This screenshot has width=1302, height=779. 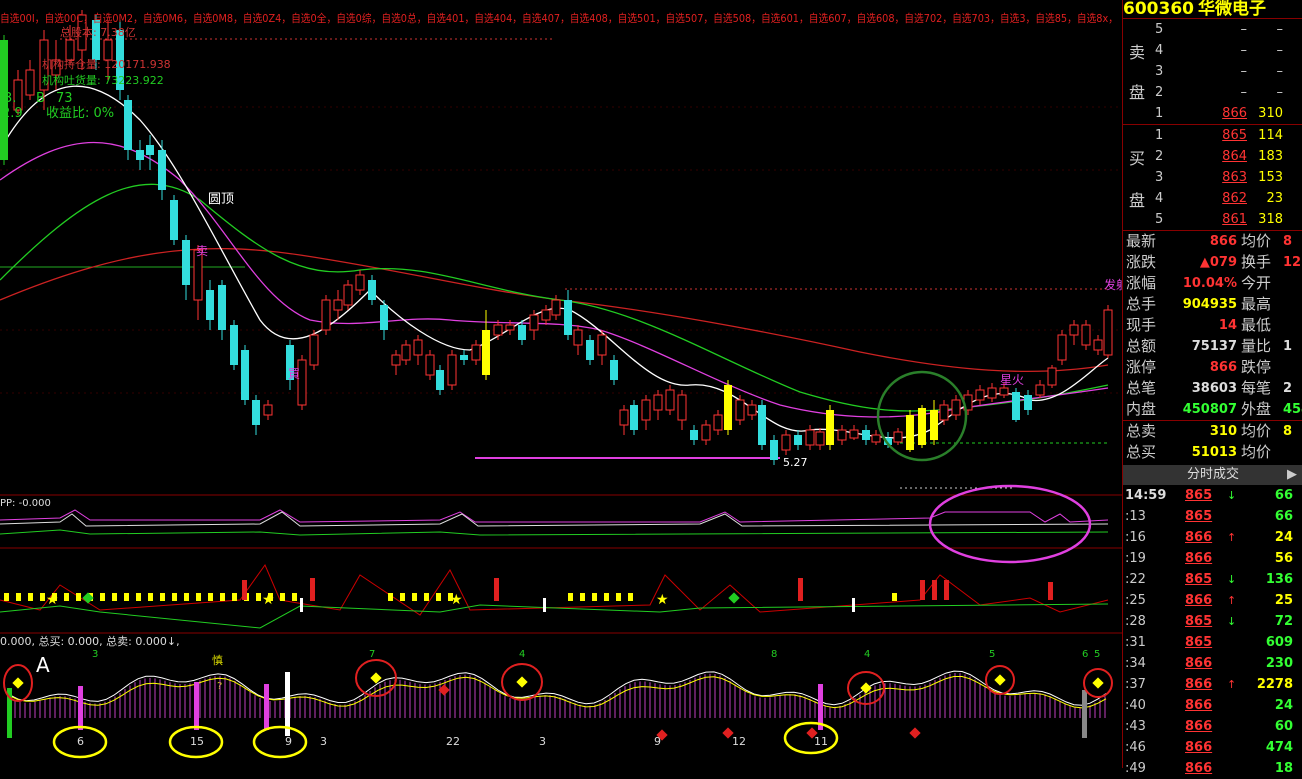 What do you see at coordinates (1270, 177) in the screenshot?
I see `buy-volume: 153` at bounding box center [1270, 177].